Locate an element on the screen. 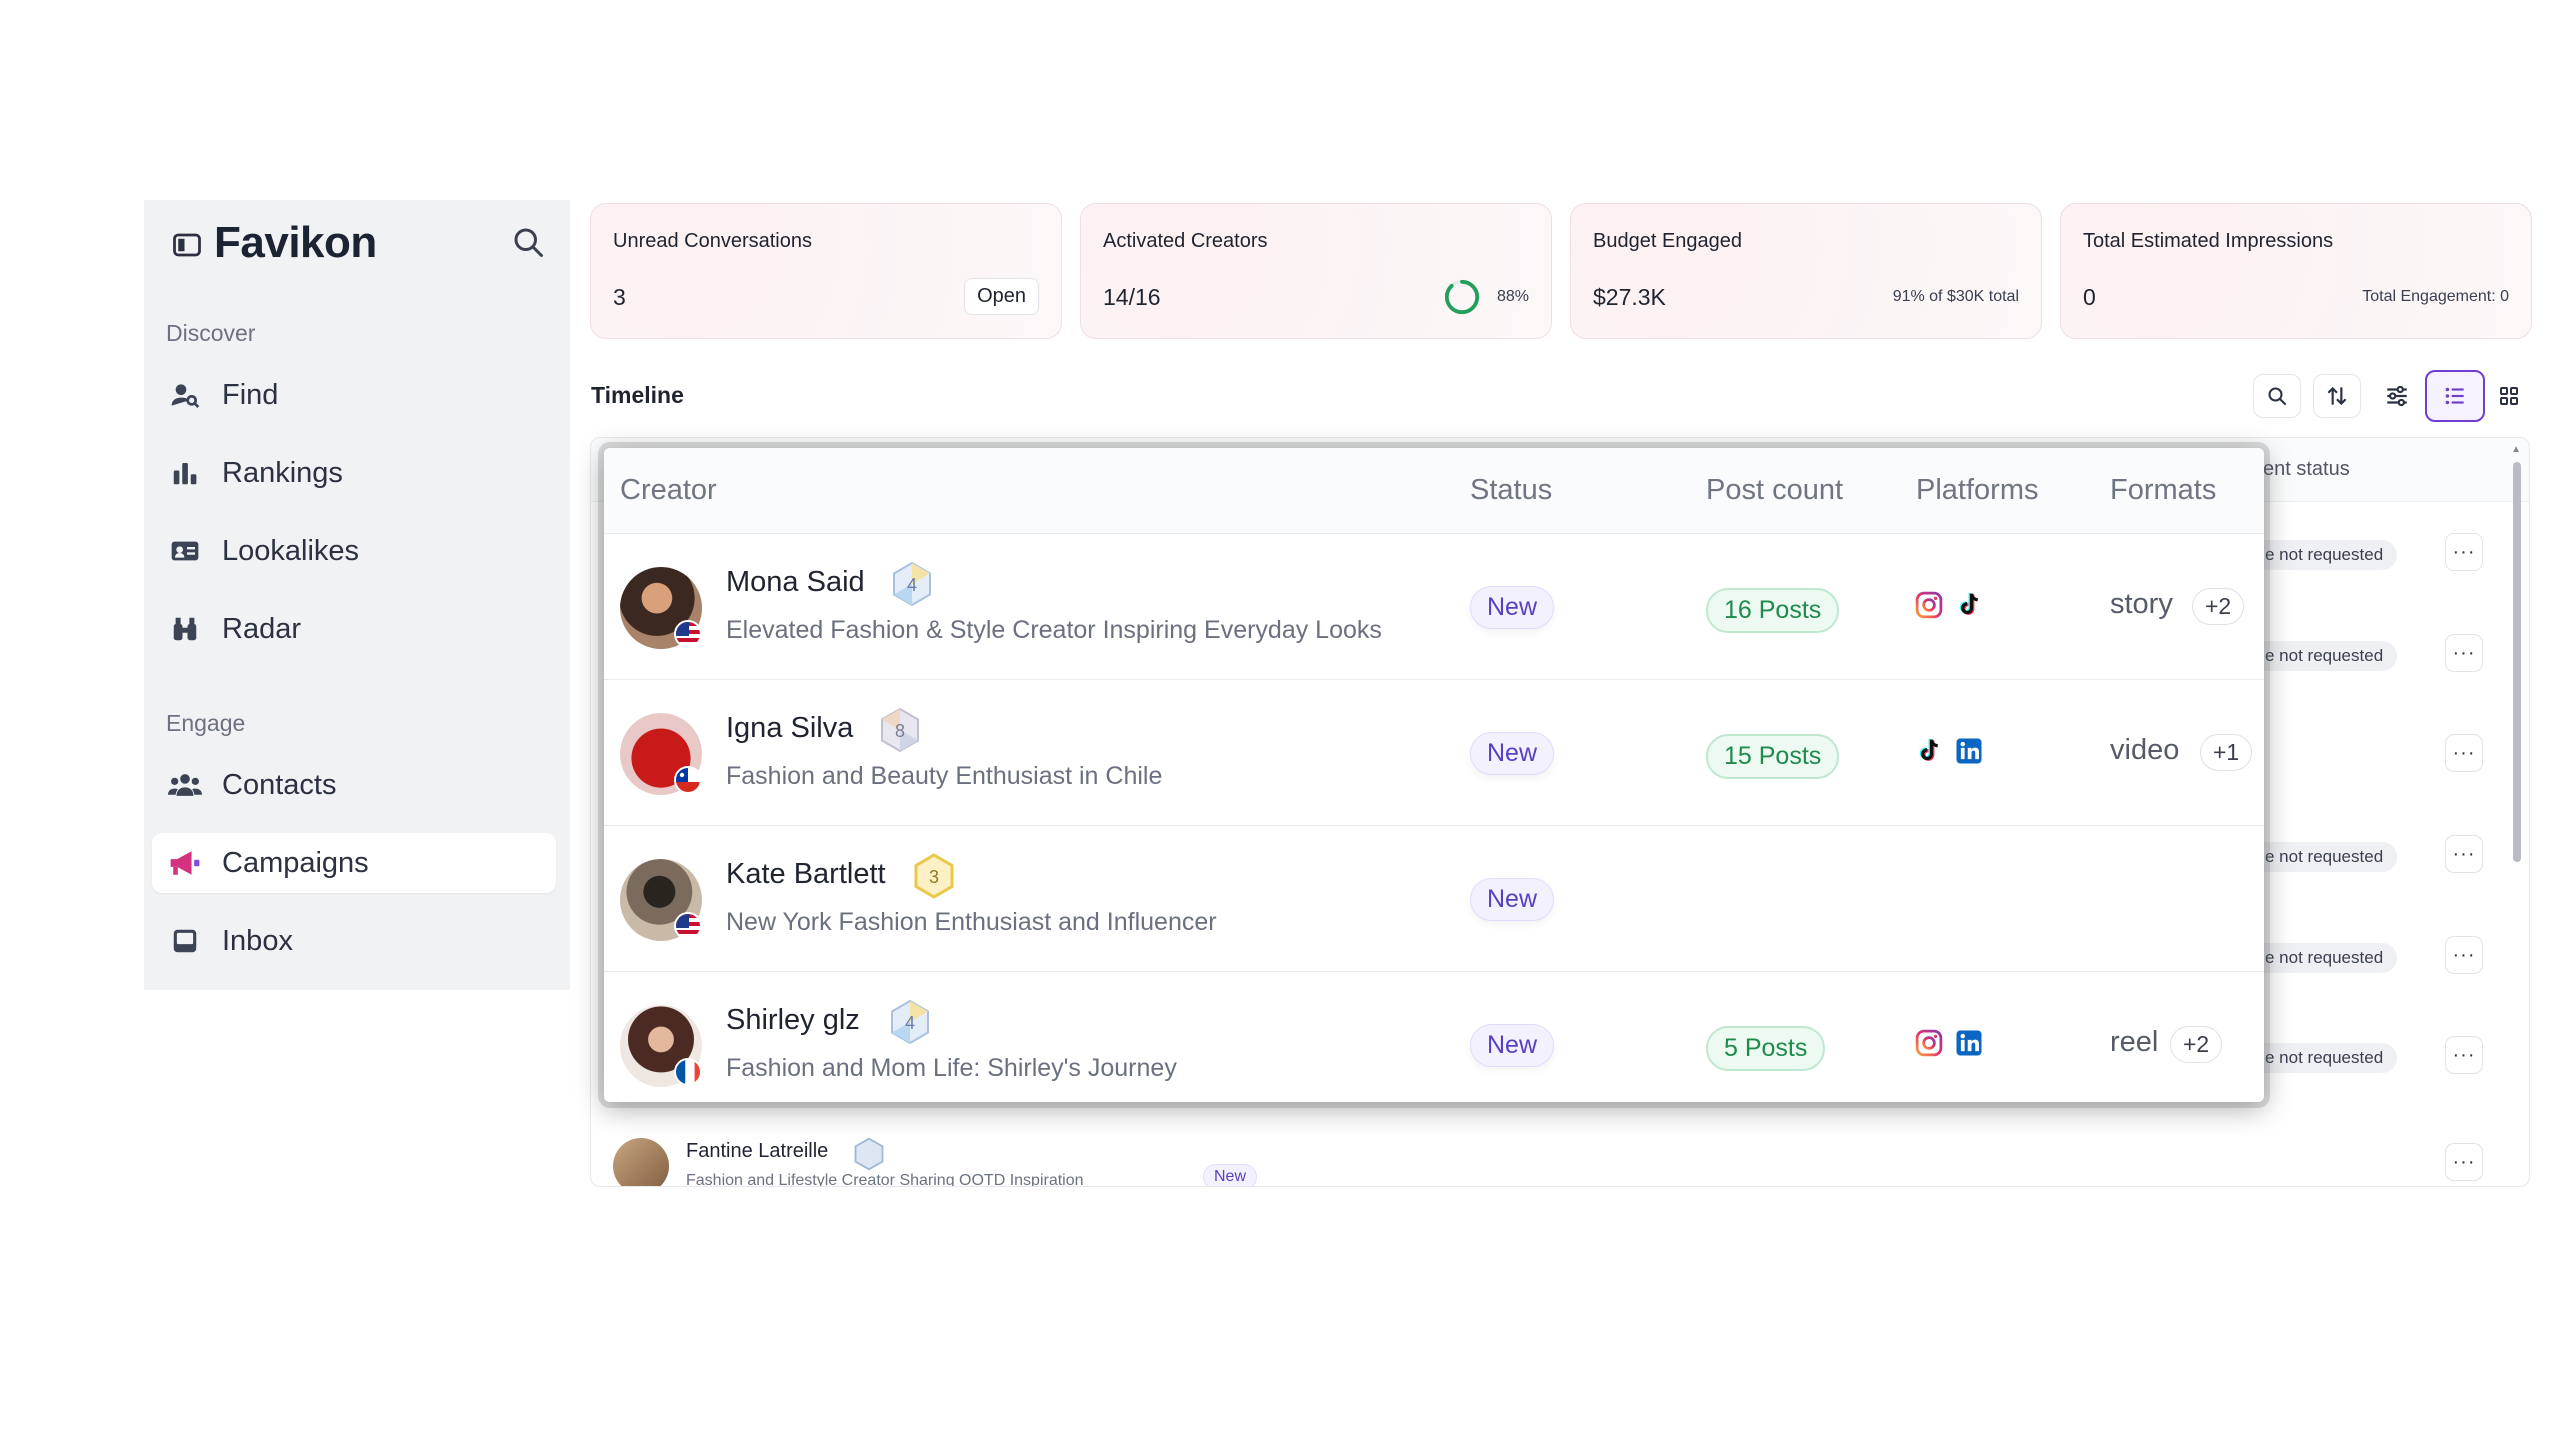  list-view-button is located at coordinates (2455, 396).